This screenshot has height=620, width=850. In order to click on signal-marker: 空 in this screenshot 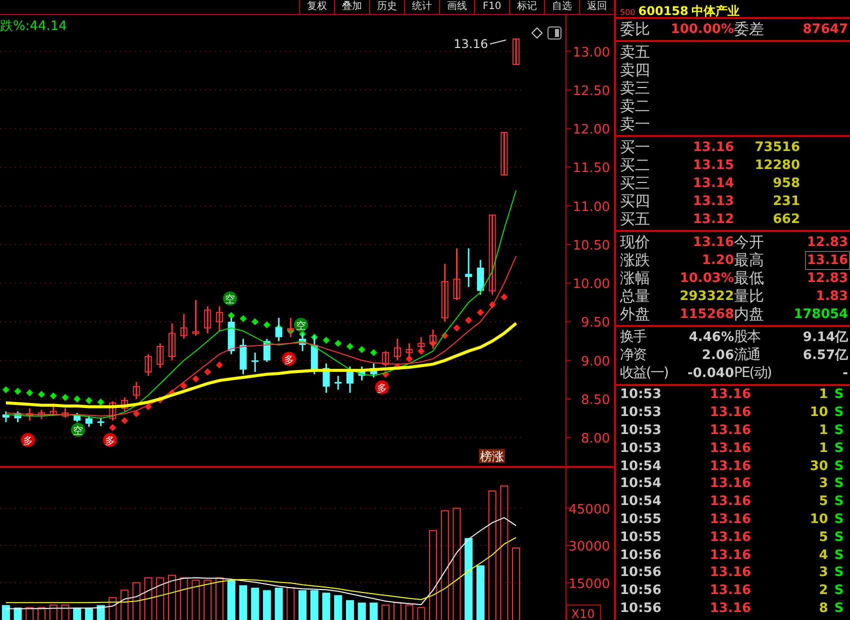, I will do `click(78, 429)`.